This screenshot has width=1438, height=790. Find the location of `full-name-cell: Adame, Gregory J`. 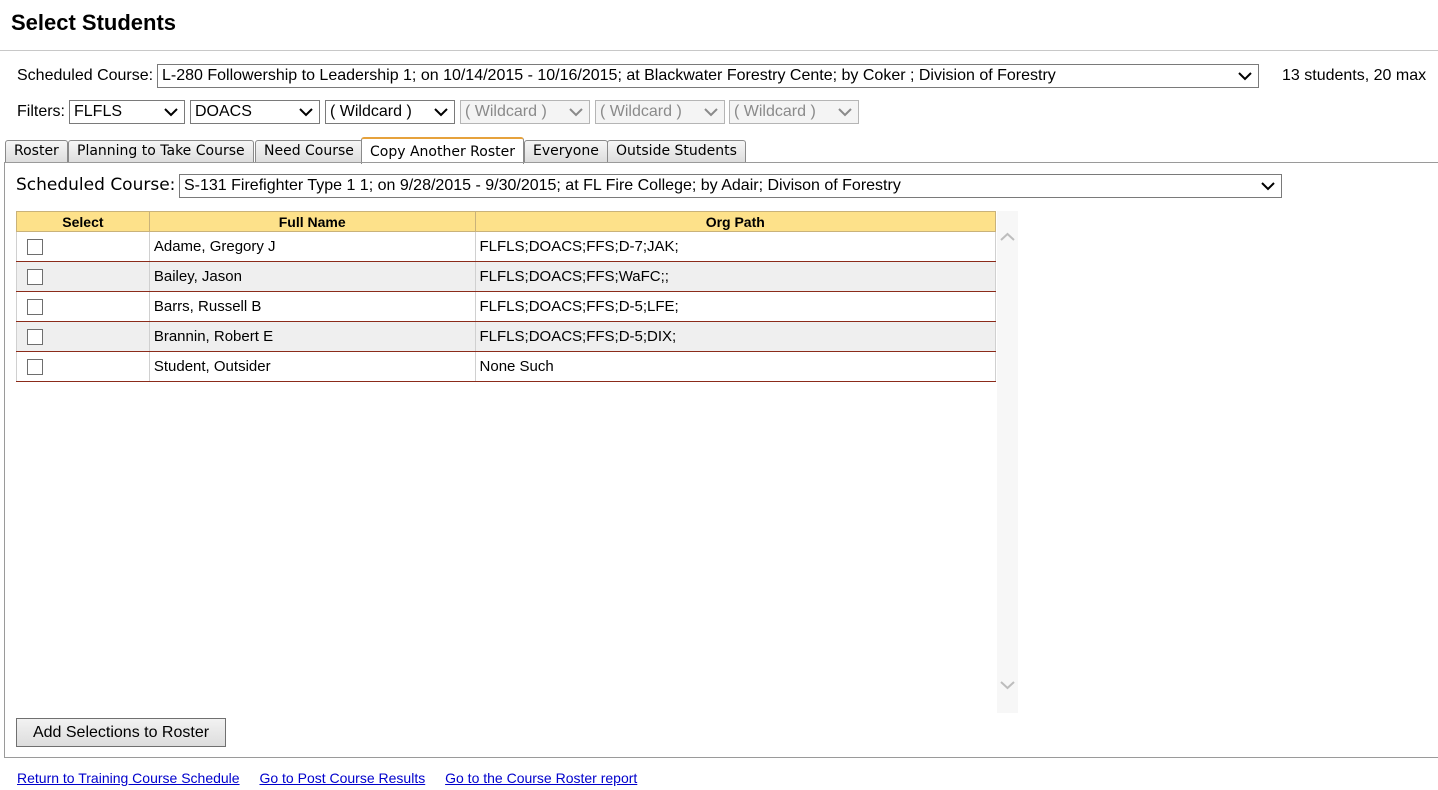

full-name-cell: Adame, Gregory J is located at coordinates (312, 246).